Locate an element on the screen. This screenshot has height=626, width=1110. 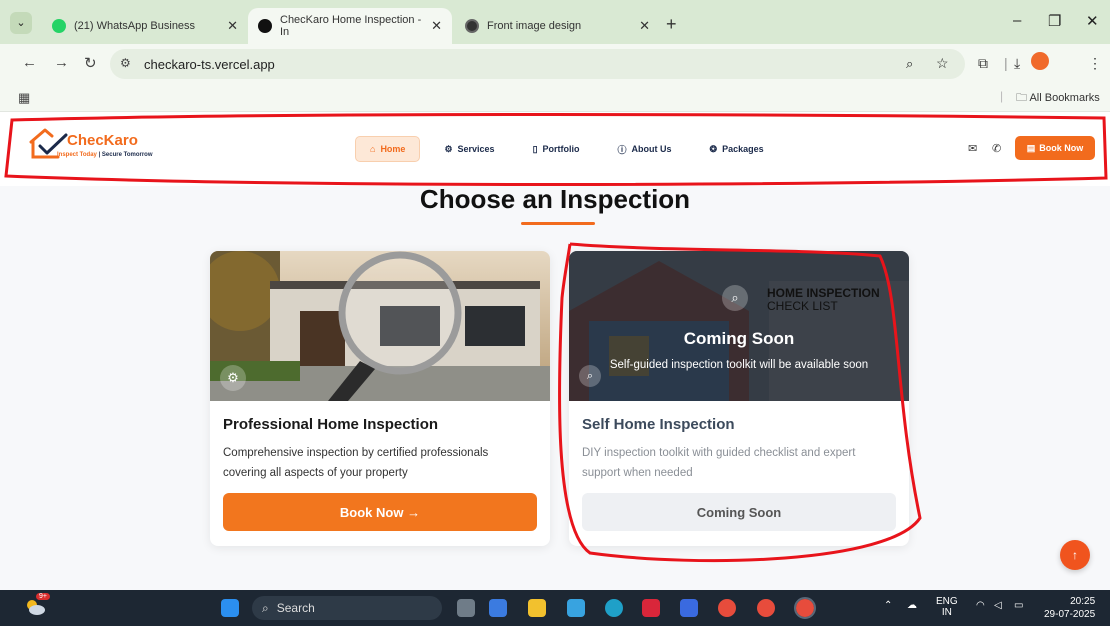
language-indicator: ENG IN is located at coordinates (947, 607).